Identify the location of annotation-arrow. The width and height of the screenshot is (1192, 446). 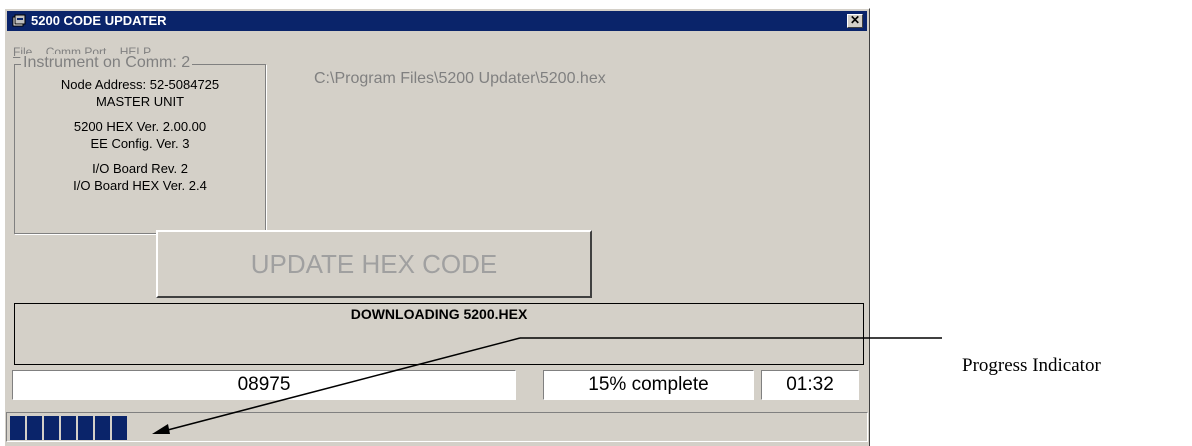
(547, 385).